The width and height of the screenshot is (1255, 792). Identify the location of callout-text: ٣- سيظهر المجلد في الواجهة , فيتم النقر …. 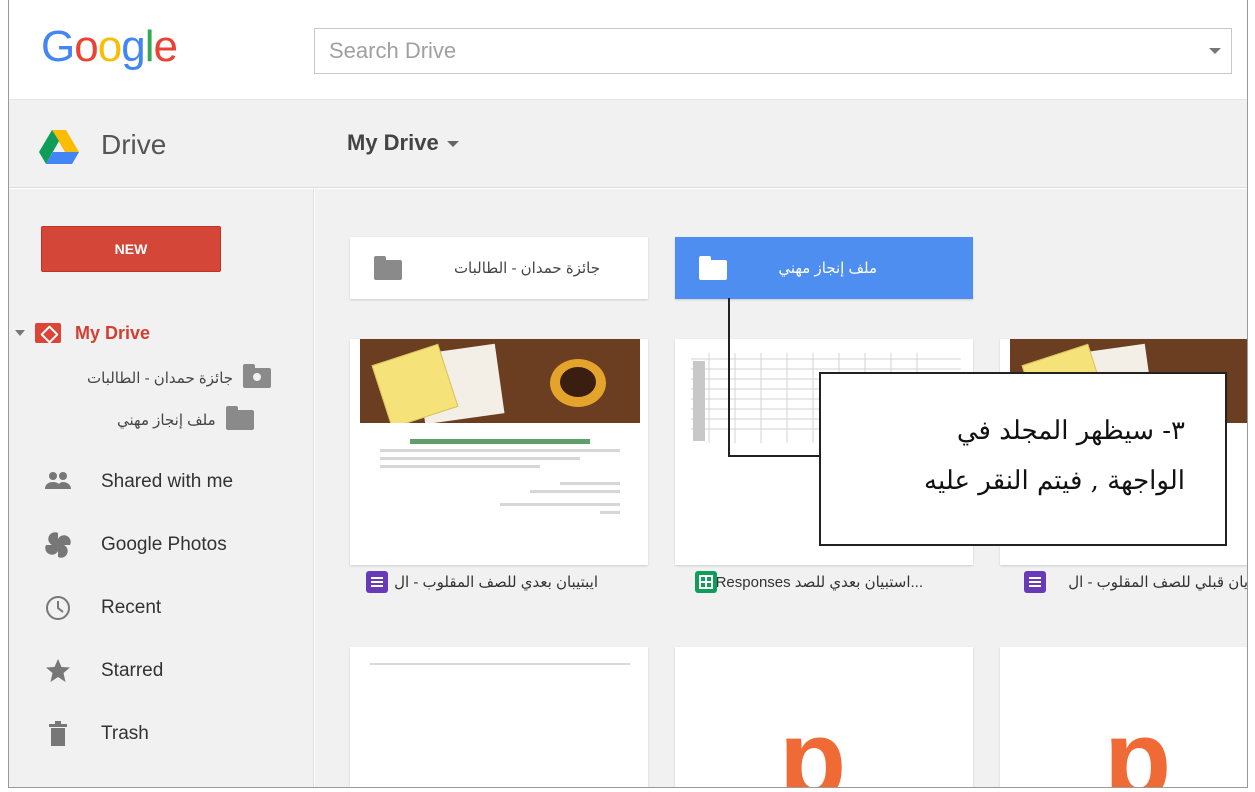
(1015, 456).